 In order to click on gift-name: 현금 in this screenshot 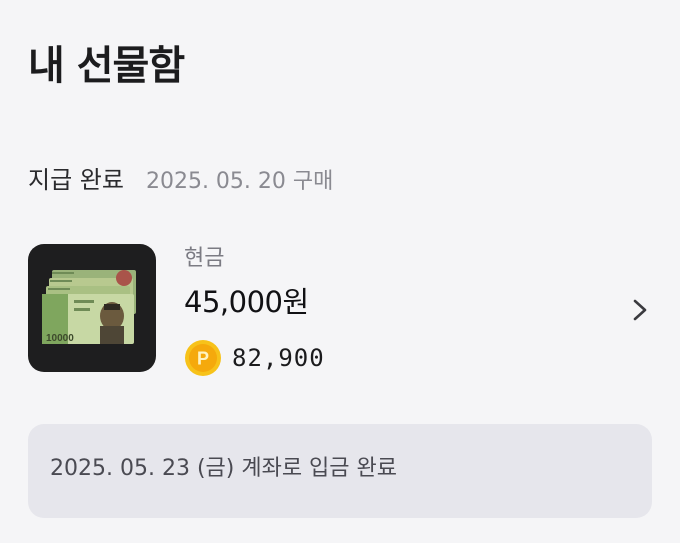, I will do `click(204, 258)`.